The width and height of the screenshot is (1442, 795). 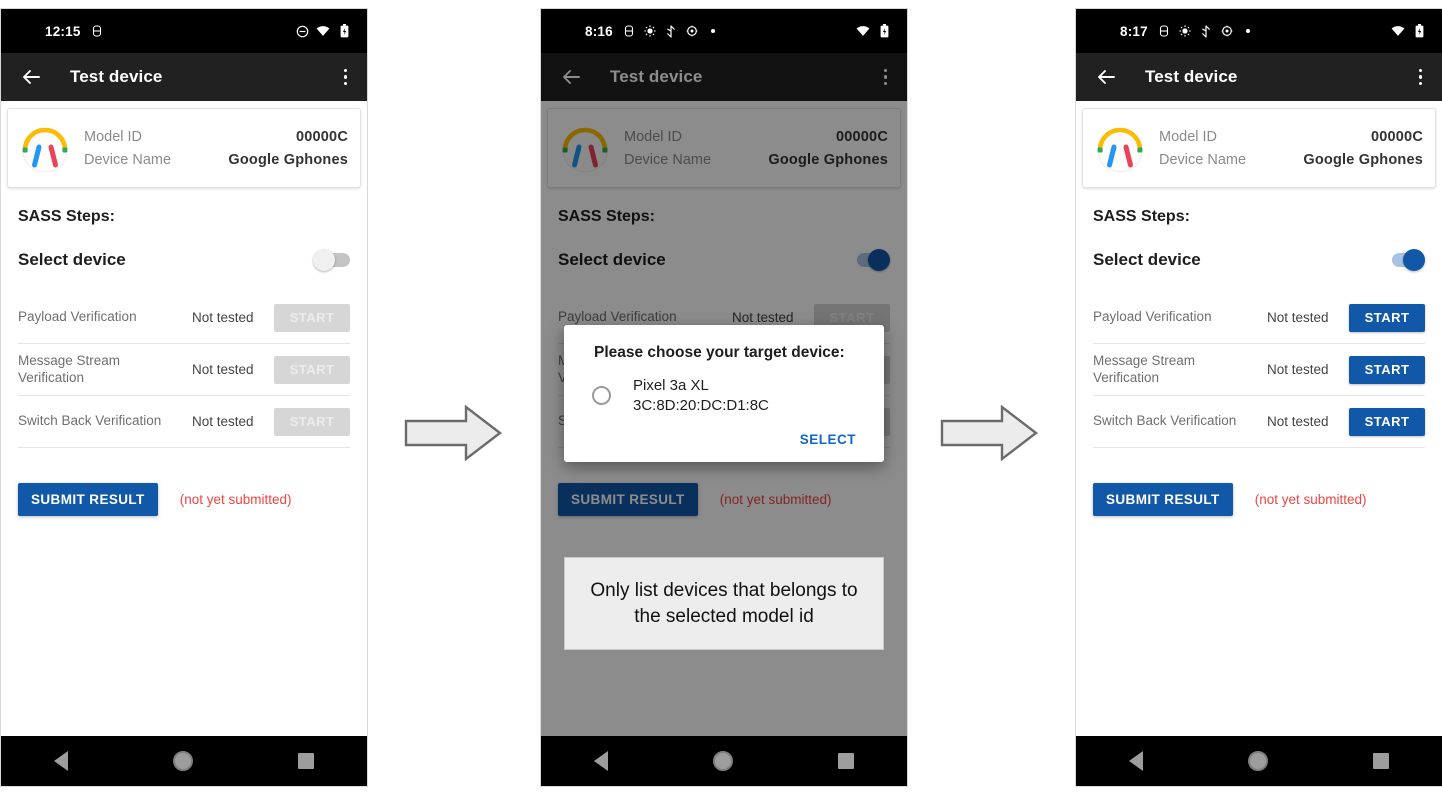 I want to click on status-bar-left: 8:16, so click(x=652, y=31).